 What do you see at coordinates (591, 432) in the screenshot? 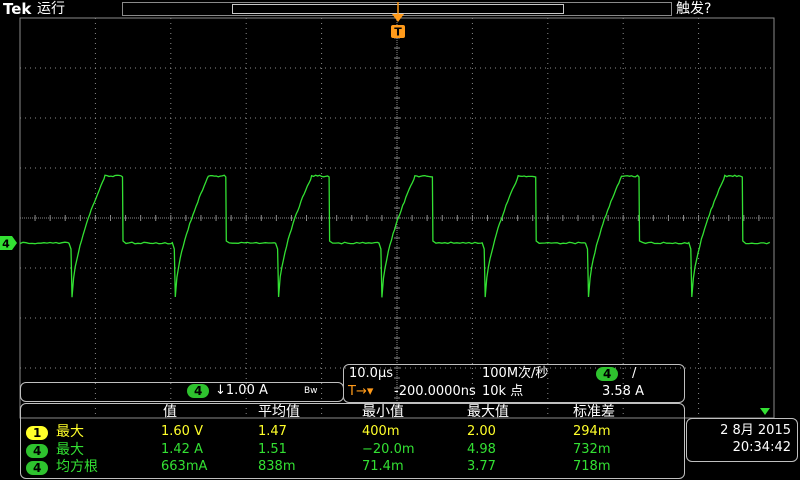
I see `measurement-stddev: 294m` at bounding box center [591, 432].